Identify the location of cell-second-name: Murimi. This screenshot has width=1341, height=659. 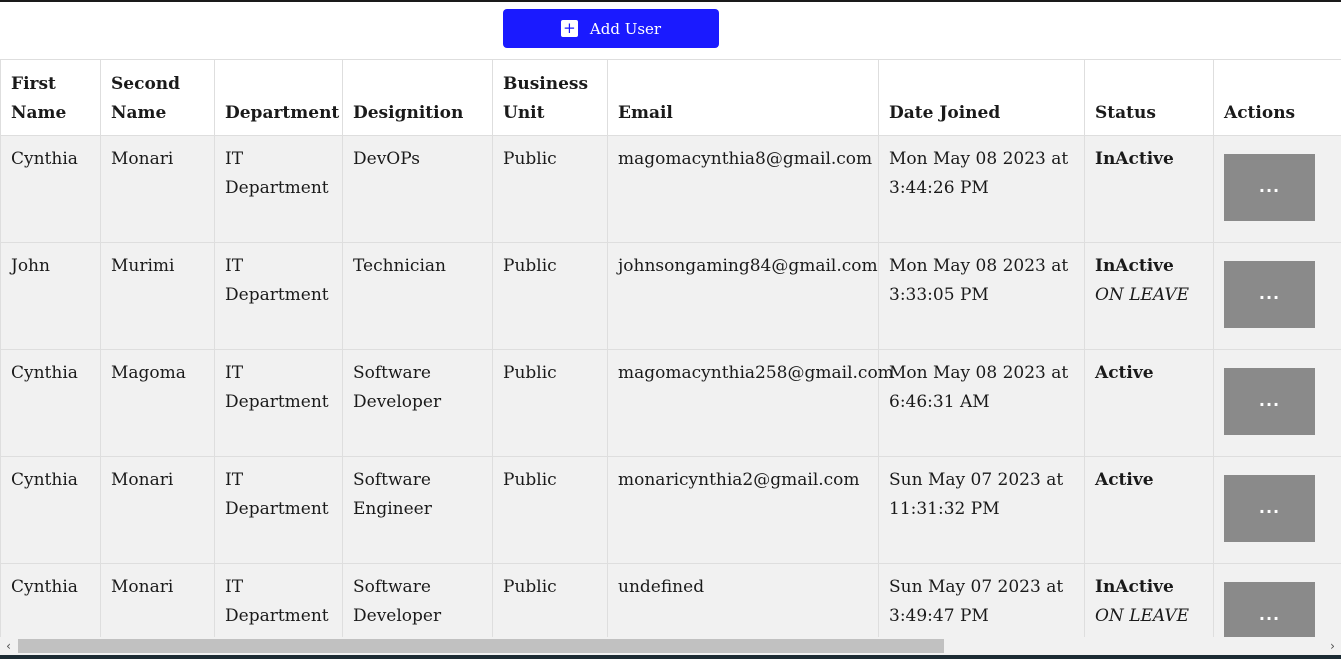
(157, 296).